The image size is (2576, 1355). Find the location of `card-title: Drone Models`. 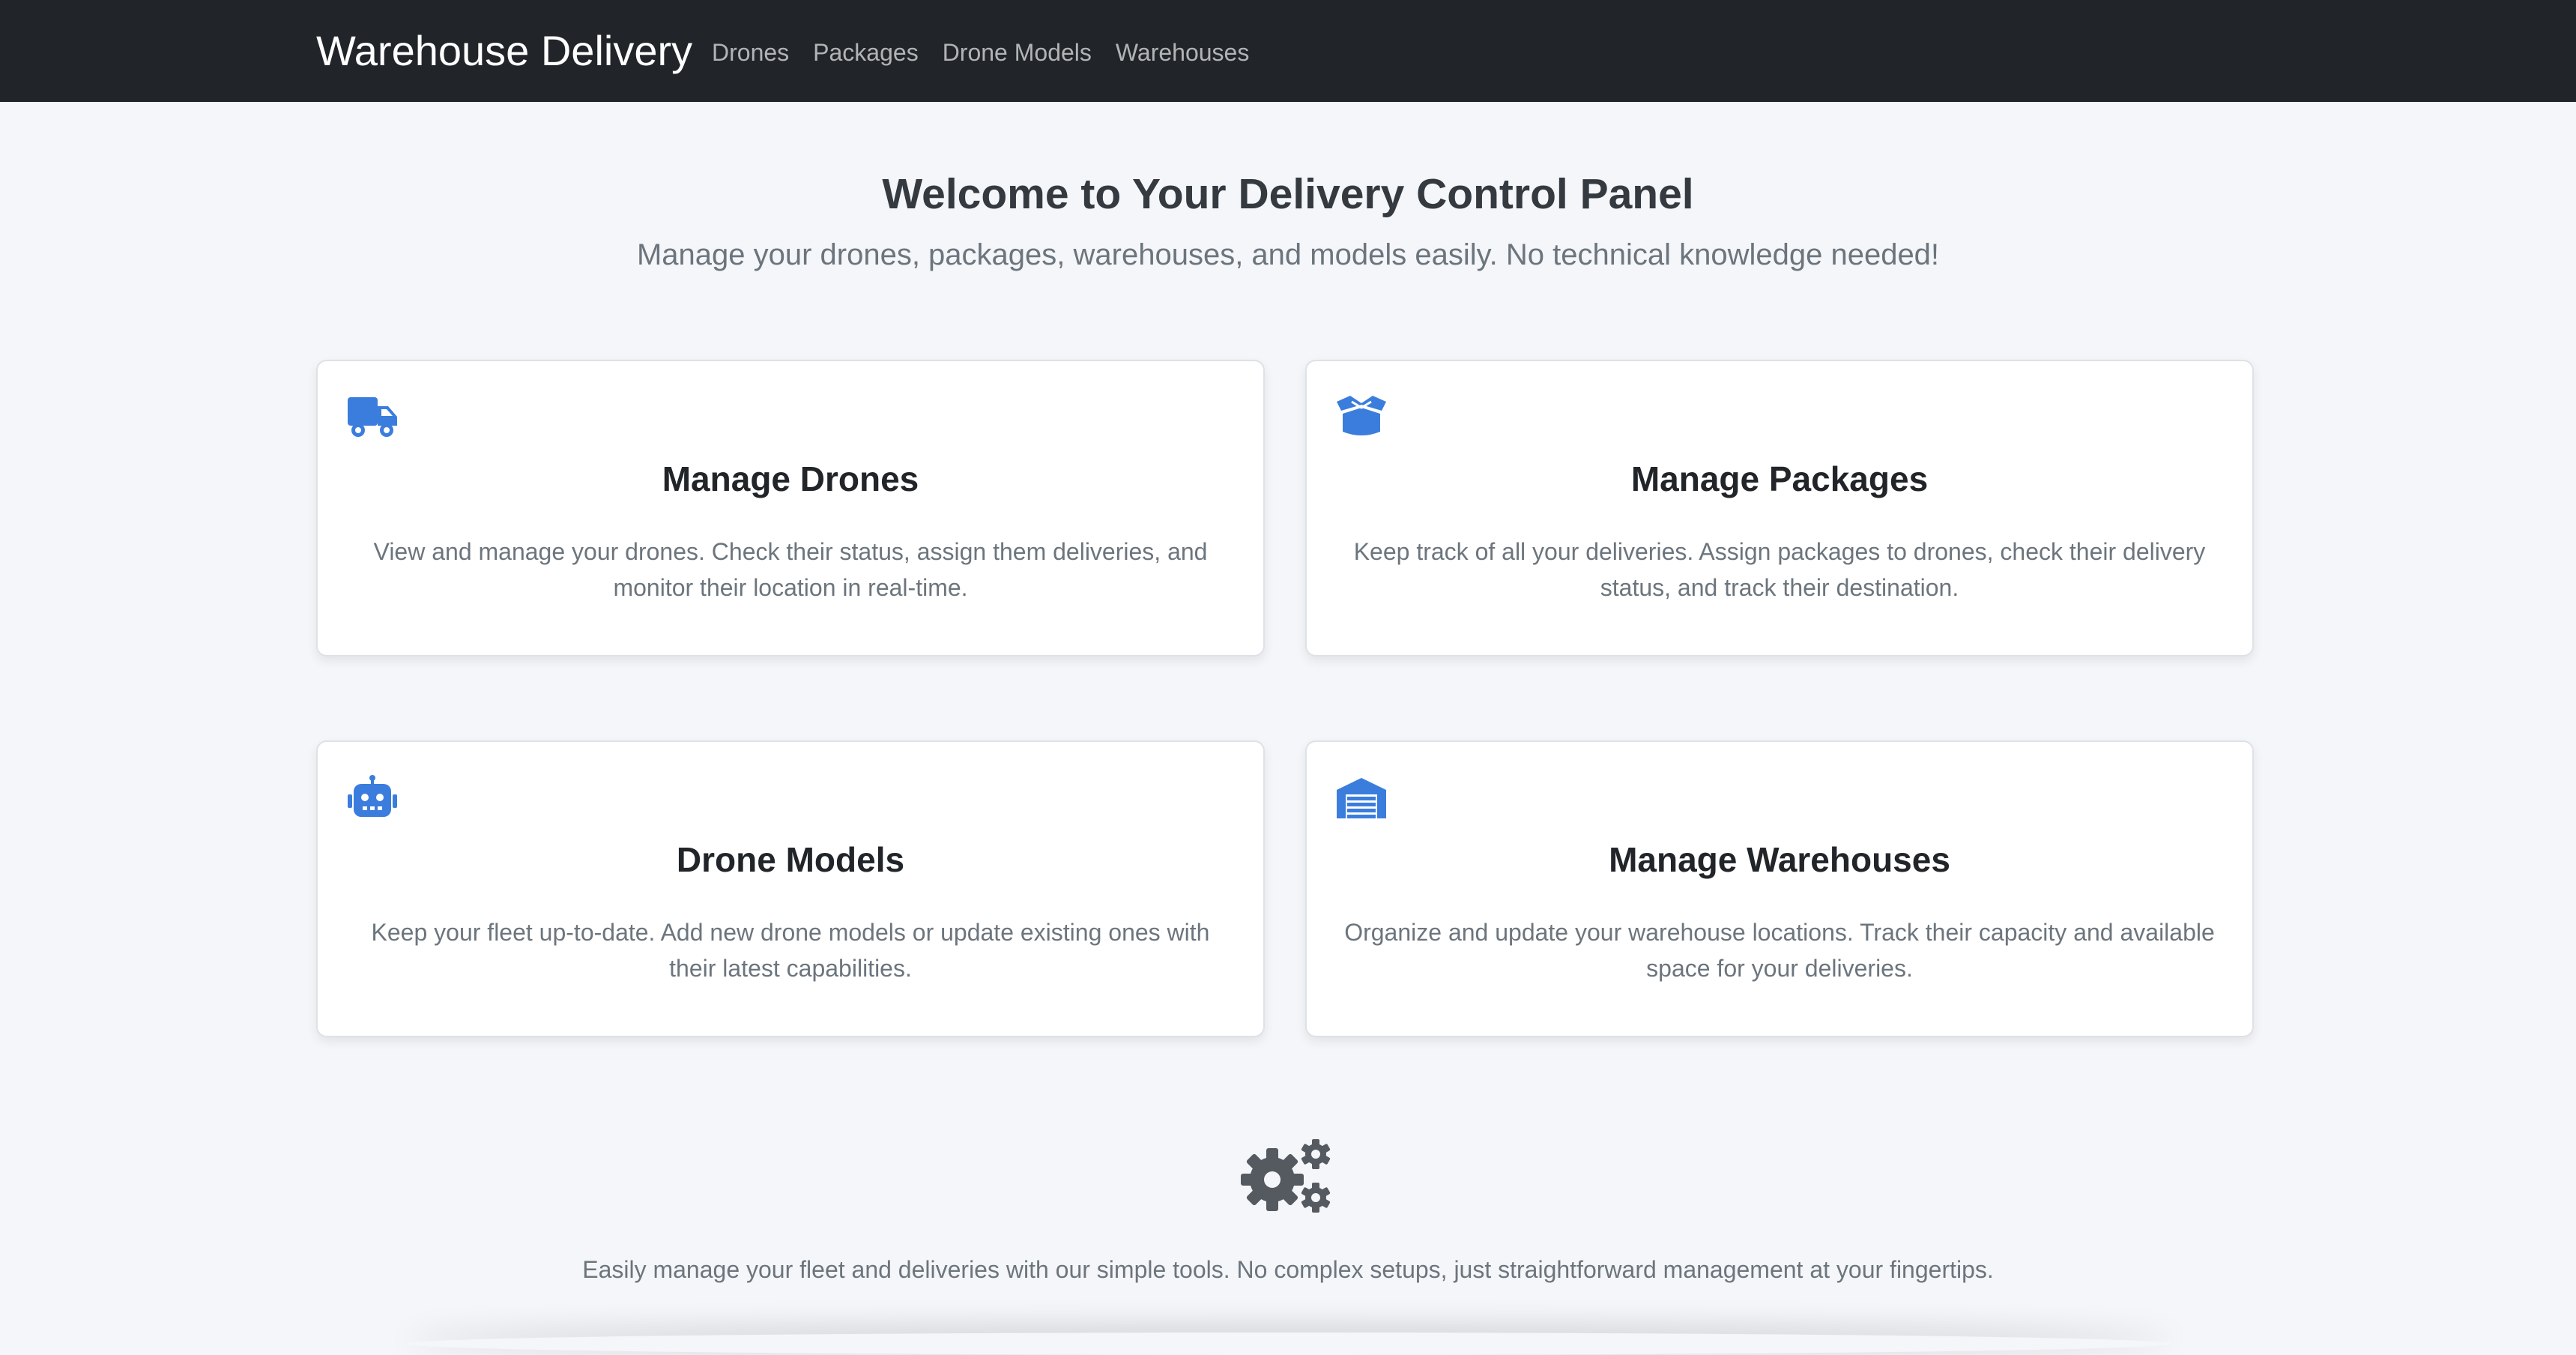

card-title: Drone Models is located at coordinates (790, 859).